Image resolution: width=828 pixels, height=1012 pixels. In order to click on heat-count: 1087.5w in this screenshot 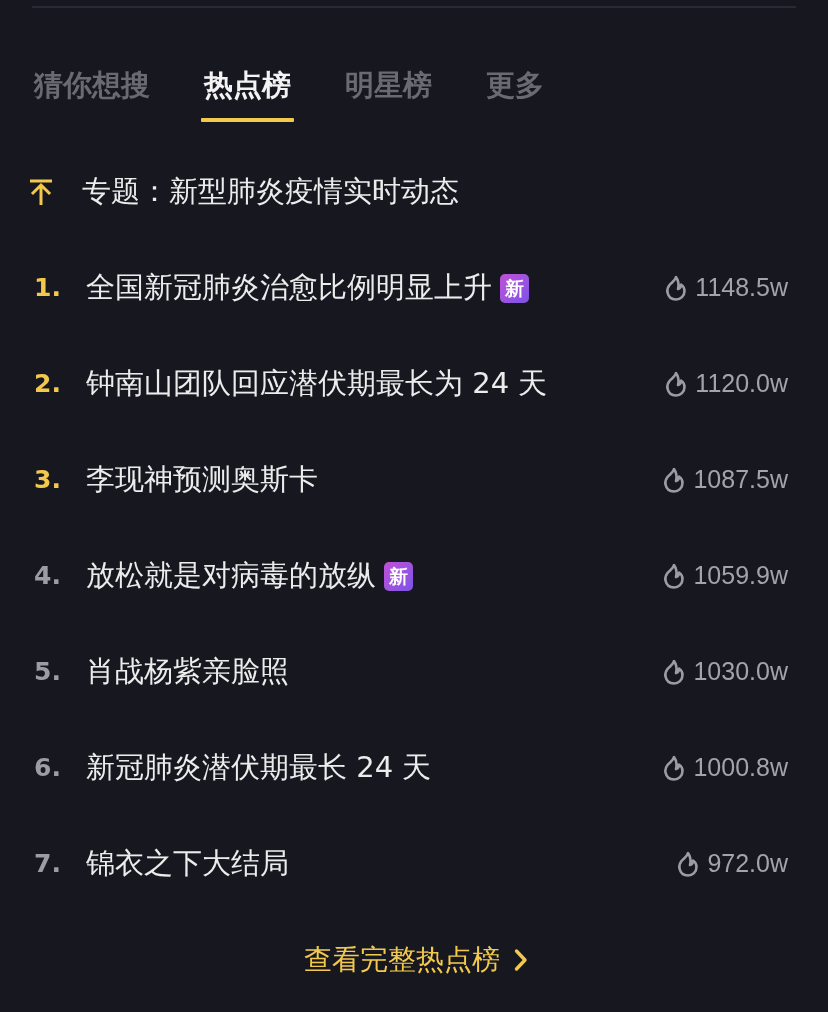, I will do `click(740, 480)`.